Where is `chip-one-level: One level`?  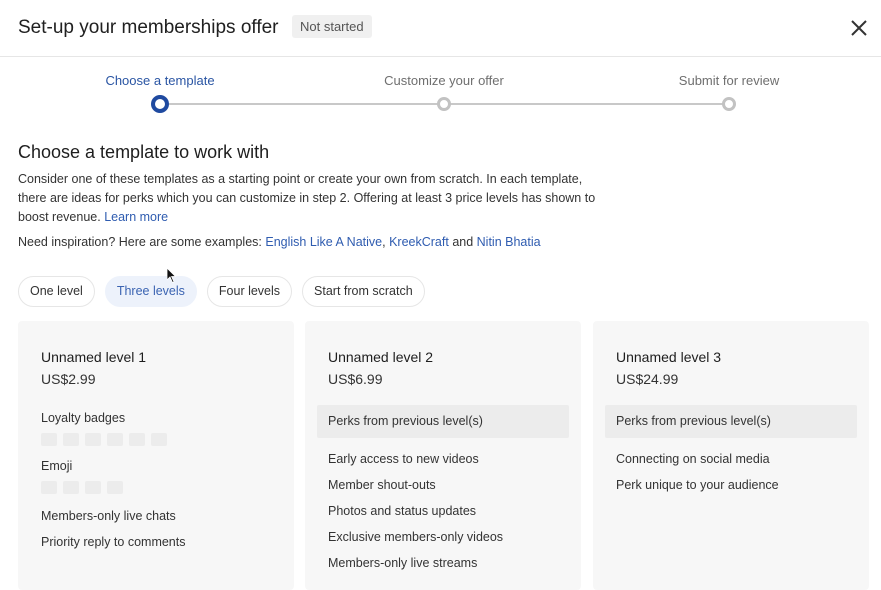 chip-one-level: One level is located at coordinates (56, 291).